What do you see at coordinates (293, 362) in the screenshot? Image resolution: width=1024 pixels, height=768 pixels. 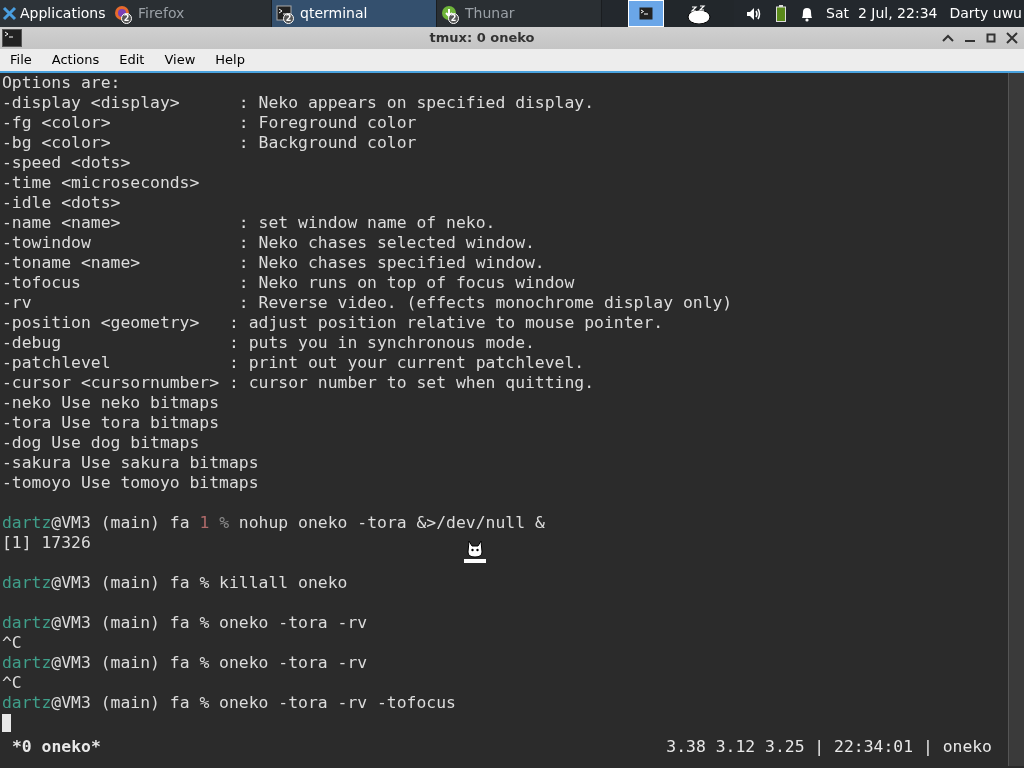 I see `terminal-output-line: -patchlevel : print out your current patchlevel.` at bounding box center [293, 362].